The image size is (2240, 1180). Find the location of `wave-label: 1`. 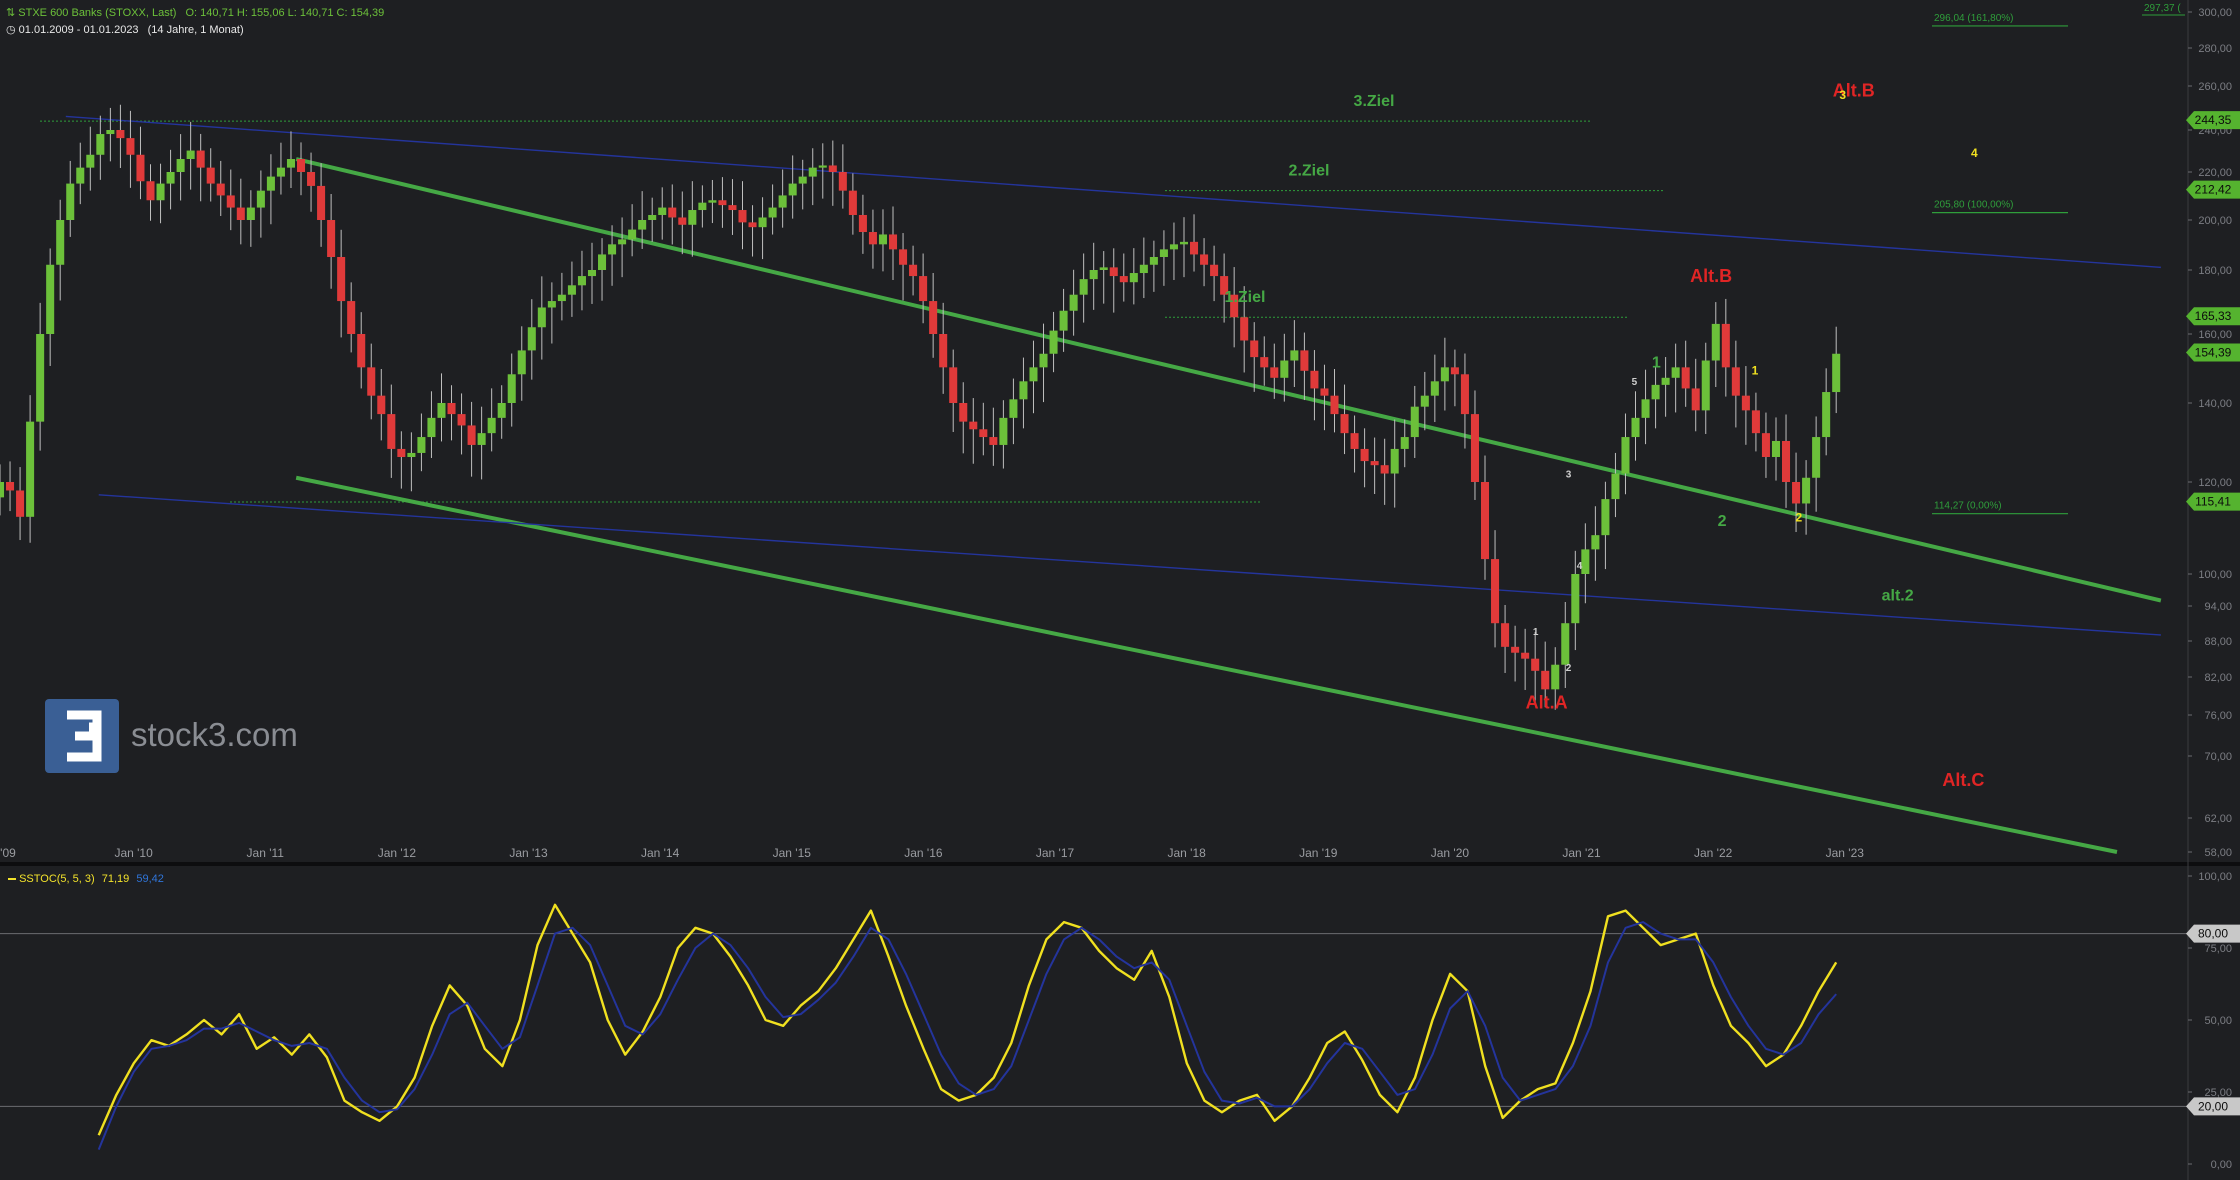

wave-label: 1 is located at coordinates (1656, 362).